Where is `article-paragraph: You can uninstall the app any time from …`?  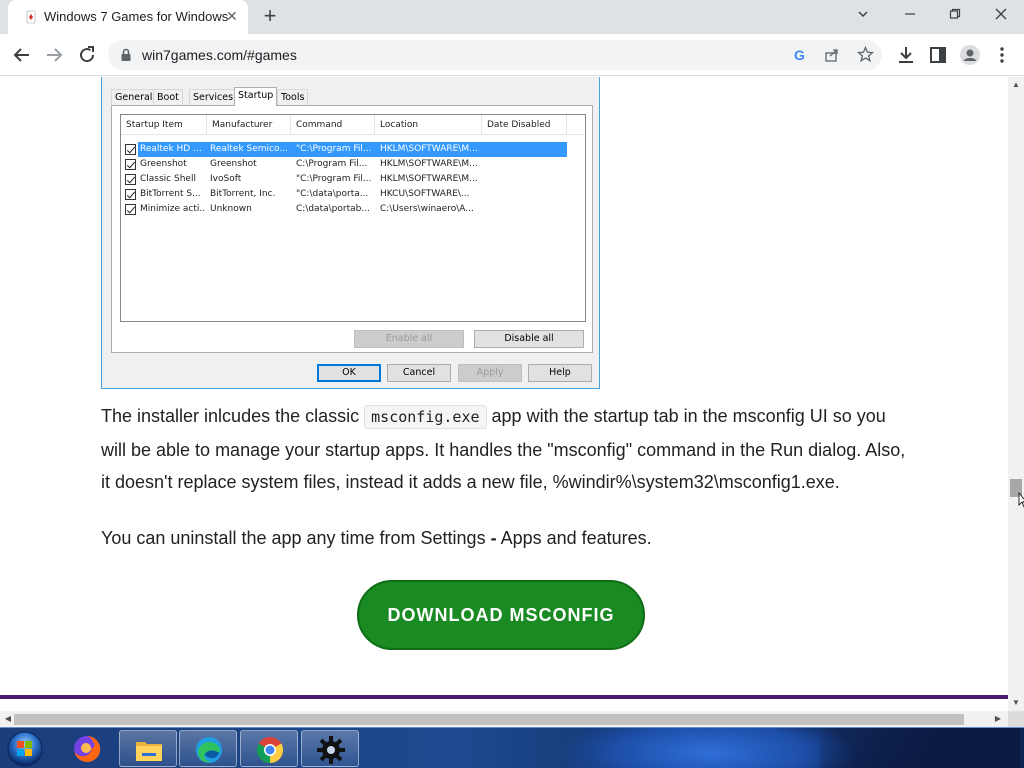
article-paragraph: You can uninstall the app any time from … is located at coordinates (506, 538).